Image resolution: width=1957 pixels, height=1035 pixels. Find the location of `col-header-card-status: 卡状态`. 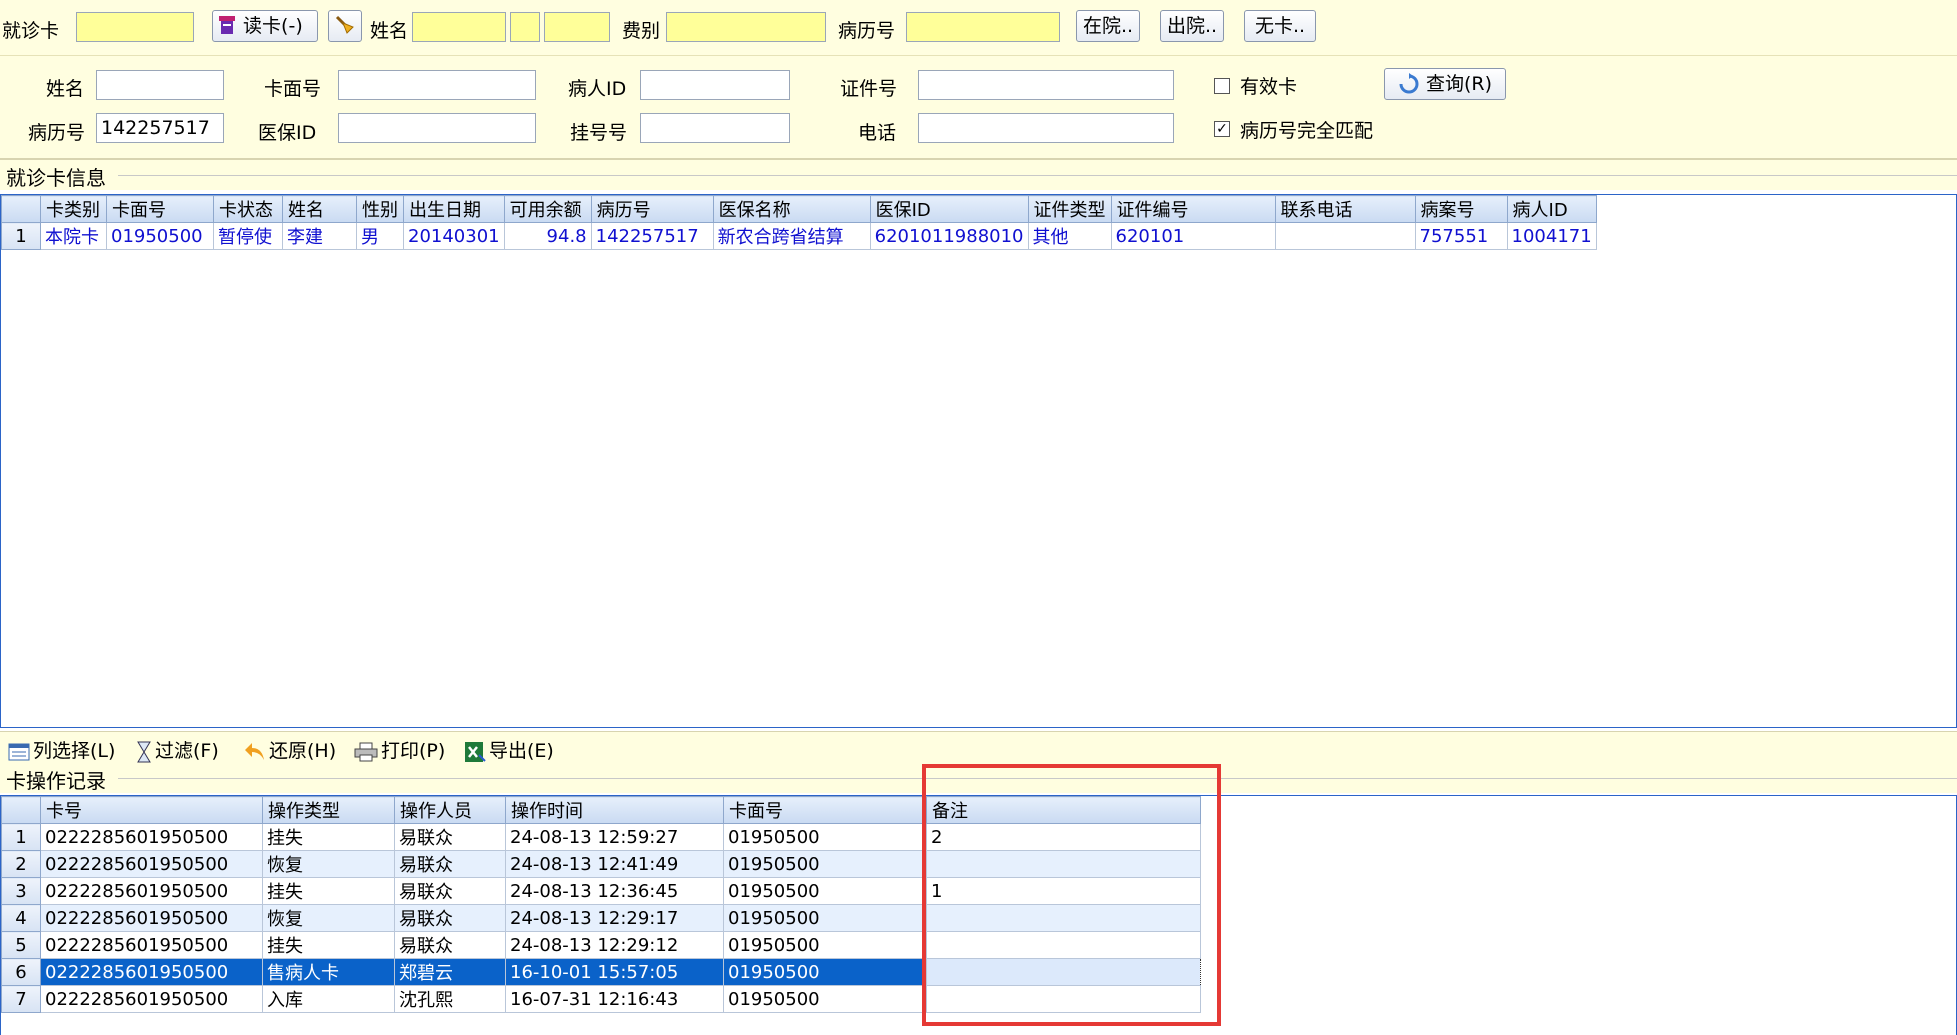

col-header-card-status: 卡状态 is located at coordinates (248, 209).